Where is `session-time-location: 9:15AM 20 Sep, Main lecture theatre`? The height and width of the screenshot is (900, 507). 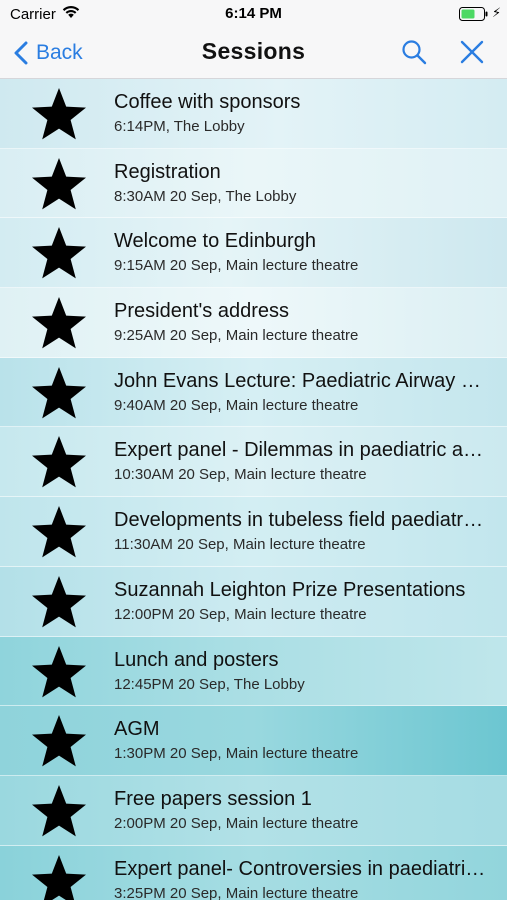 session-time-location: 9:15AM 20 Sep, Main lecture theatre is located at coordinates (236, 266).